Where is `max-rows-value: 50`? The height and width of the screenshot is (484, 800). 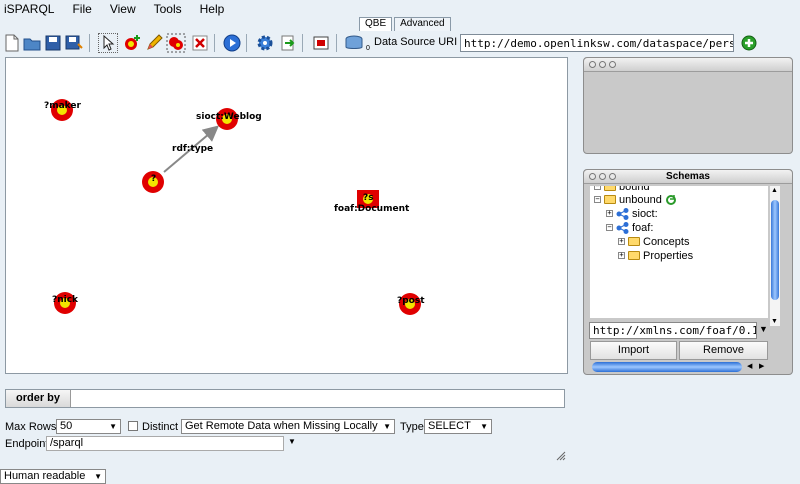 max-rows-value: 50 is located at coordinates (66, 426).